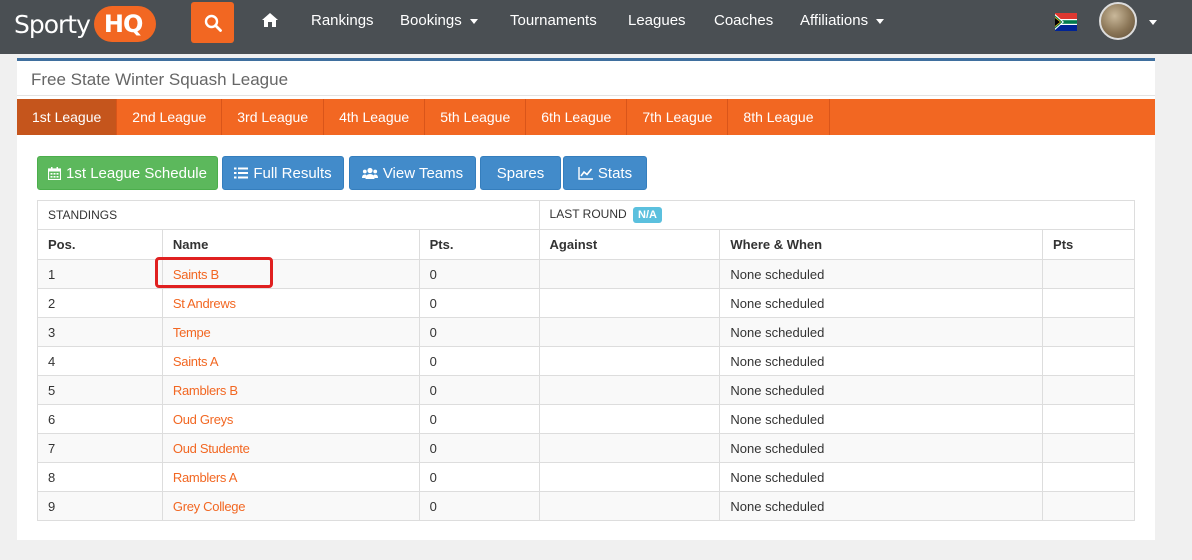  Describe the element at coordinates (586, 95) in the screenshot. I see `divider` at that location.